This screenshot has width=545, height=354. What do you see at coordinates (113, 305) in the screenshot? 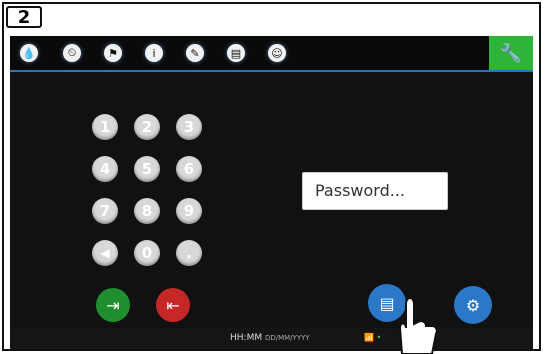
I see `login-door-icon: ⇥` at bounding box center [113, 305].